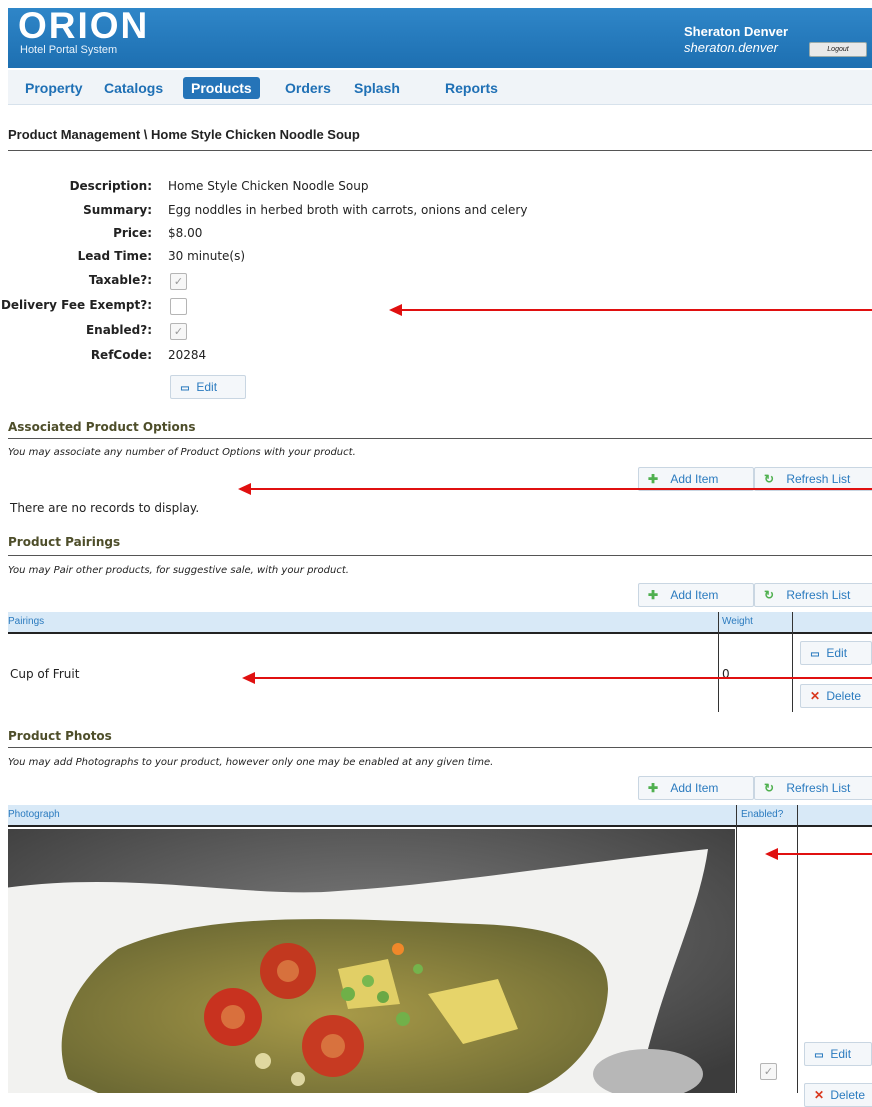  I want to click on column-header-photograph: Photograph, so click(34, 814).